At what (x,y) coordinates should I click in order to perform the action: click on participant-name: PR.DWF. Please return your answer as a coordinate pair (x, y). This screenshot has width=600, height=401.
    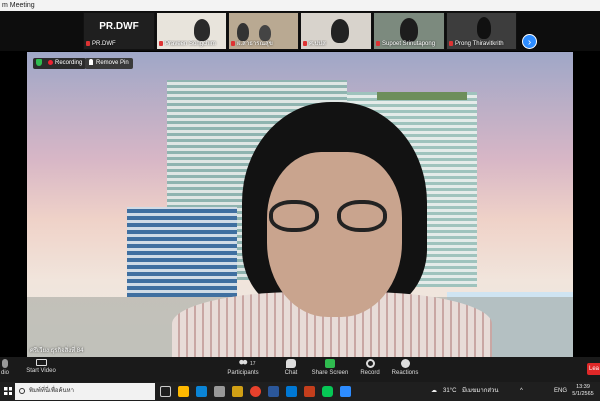
    Looking at the image, I should click on (104, 44).